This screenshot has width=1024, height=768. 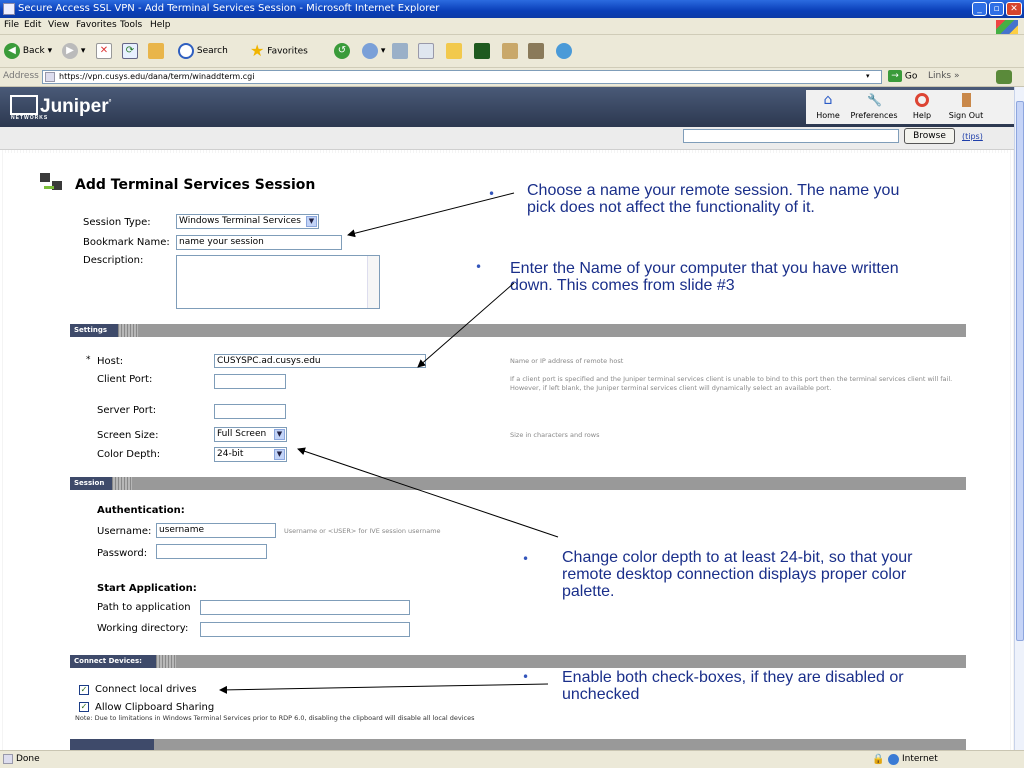 What do you see at coordinates (186, 50) in the screenshot?
I see `search-icon` at bounding box center [186, 50].